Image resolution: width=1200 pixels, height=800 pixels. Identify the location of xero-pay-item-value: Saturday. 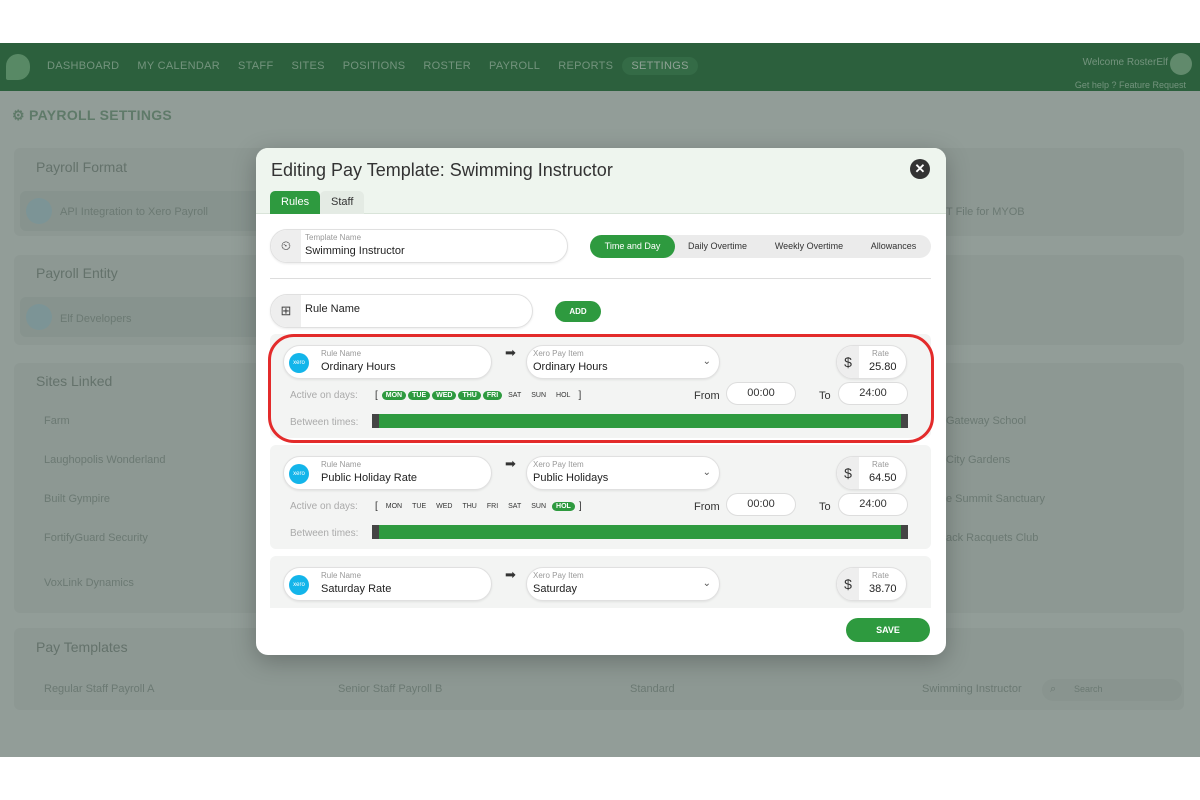
(555, 589).